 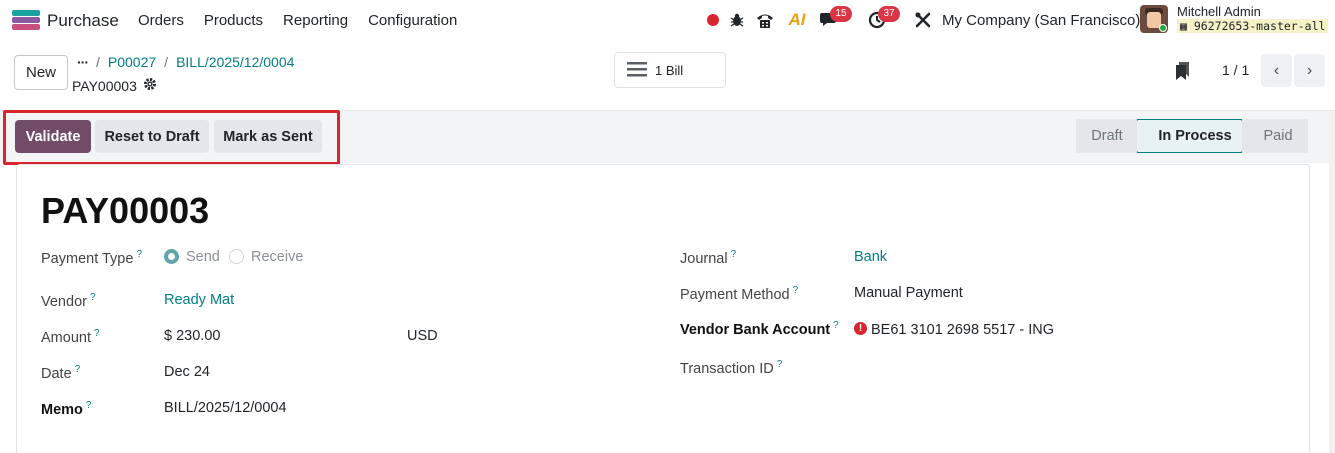 What do you see at coordinates (83, 21) in the screenshot?
I see `app-name: Purchase` at bounding box center [83, 21].